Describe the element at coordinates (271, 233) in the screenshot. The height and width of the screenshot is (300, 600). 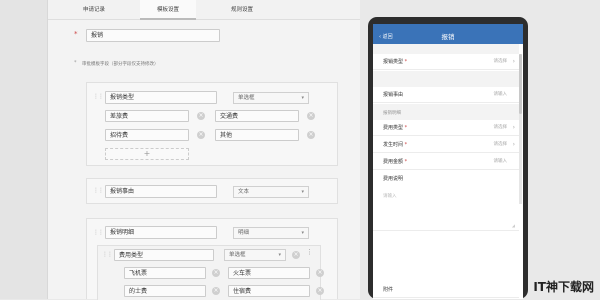
I see `field-type-select: 明细 ▾` at that location.